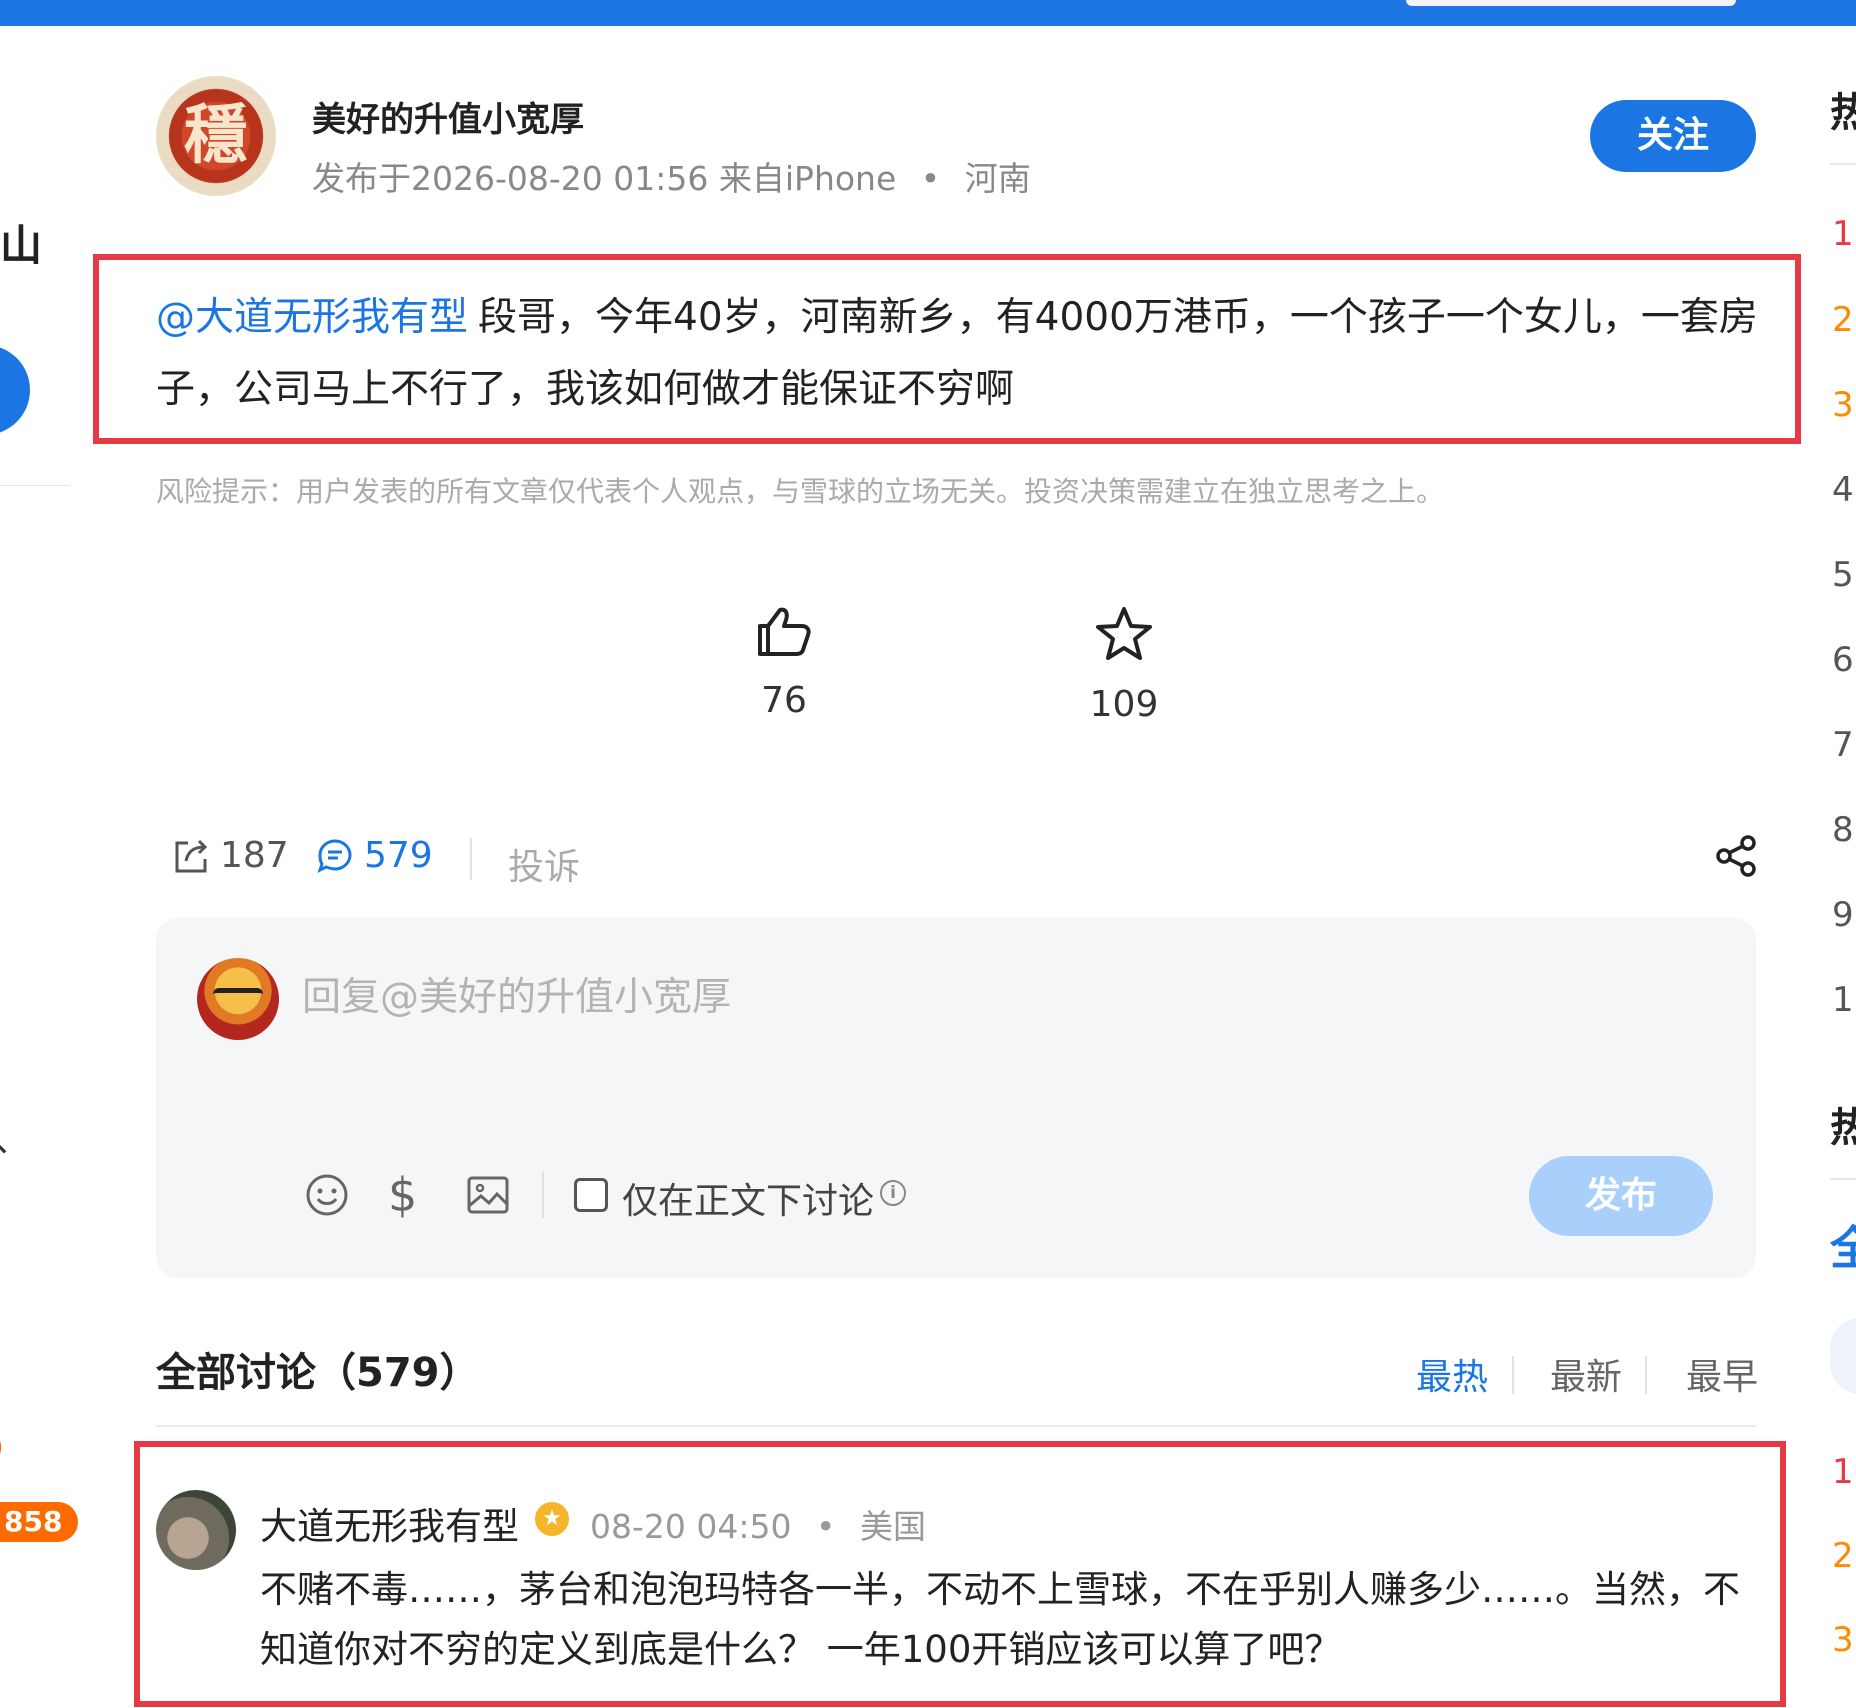  What do you see at coordinates (748, 1198) in the screenshot?
I see `only-body-label: 仅在正文下讨论` at bounding box center [748, 1198].